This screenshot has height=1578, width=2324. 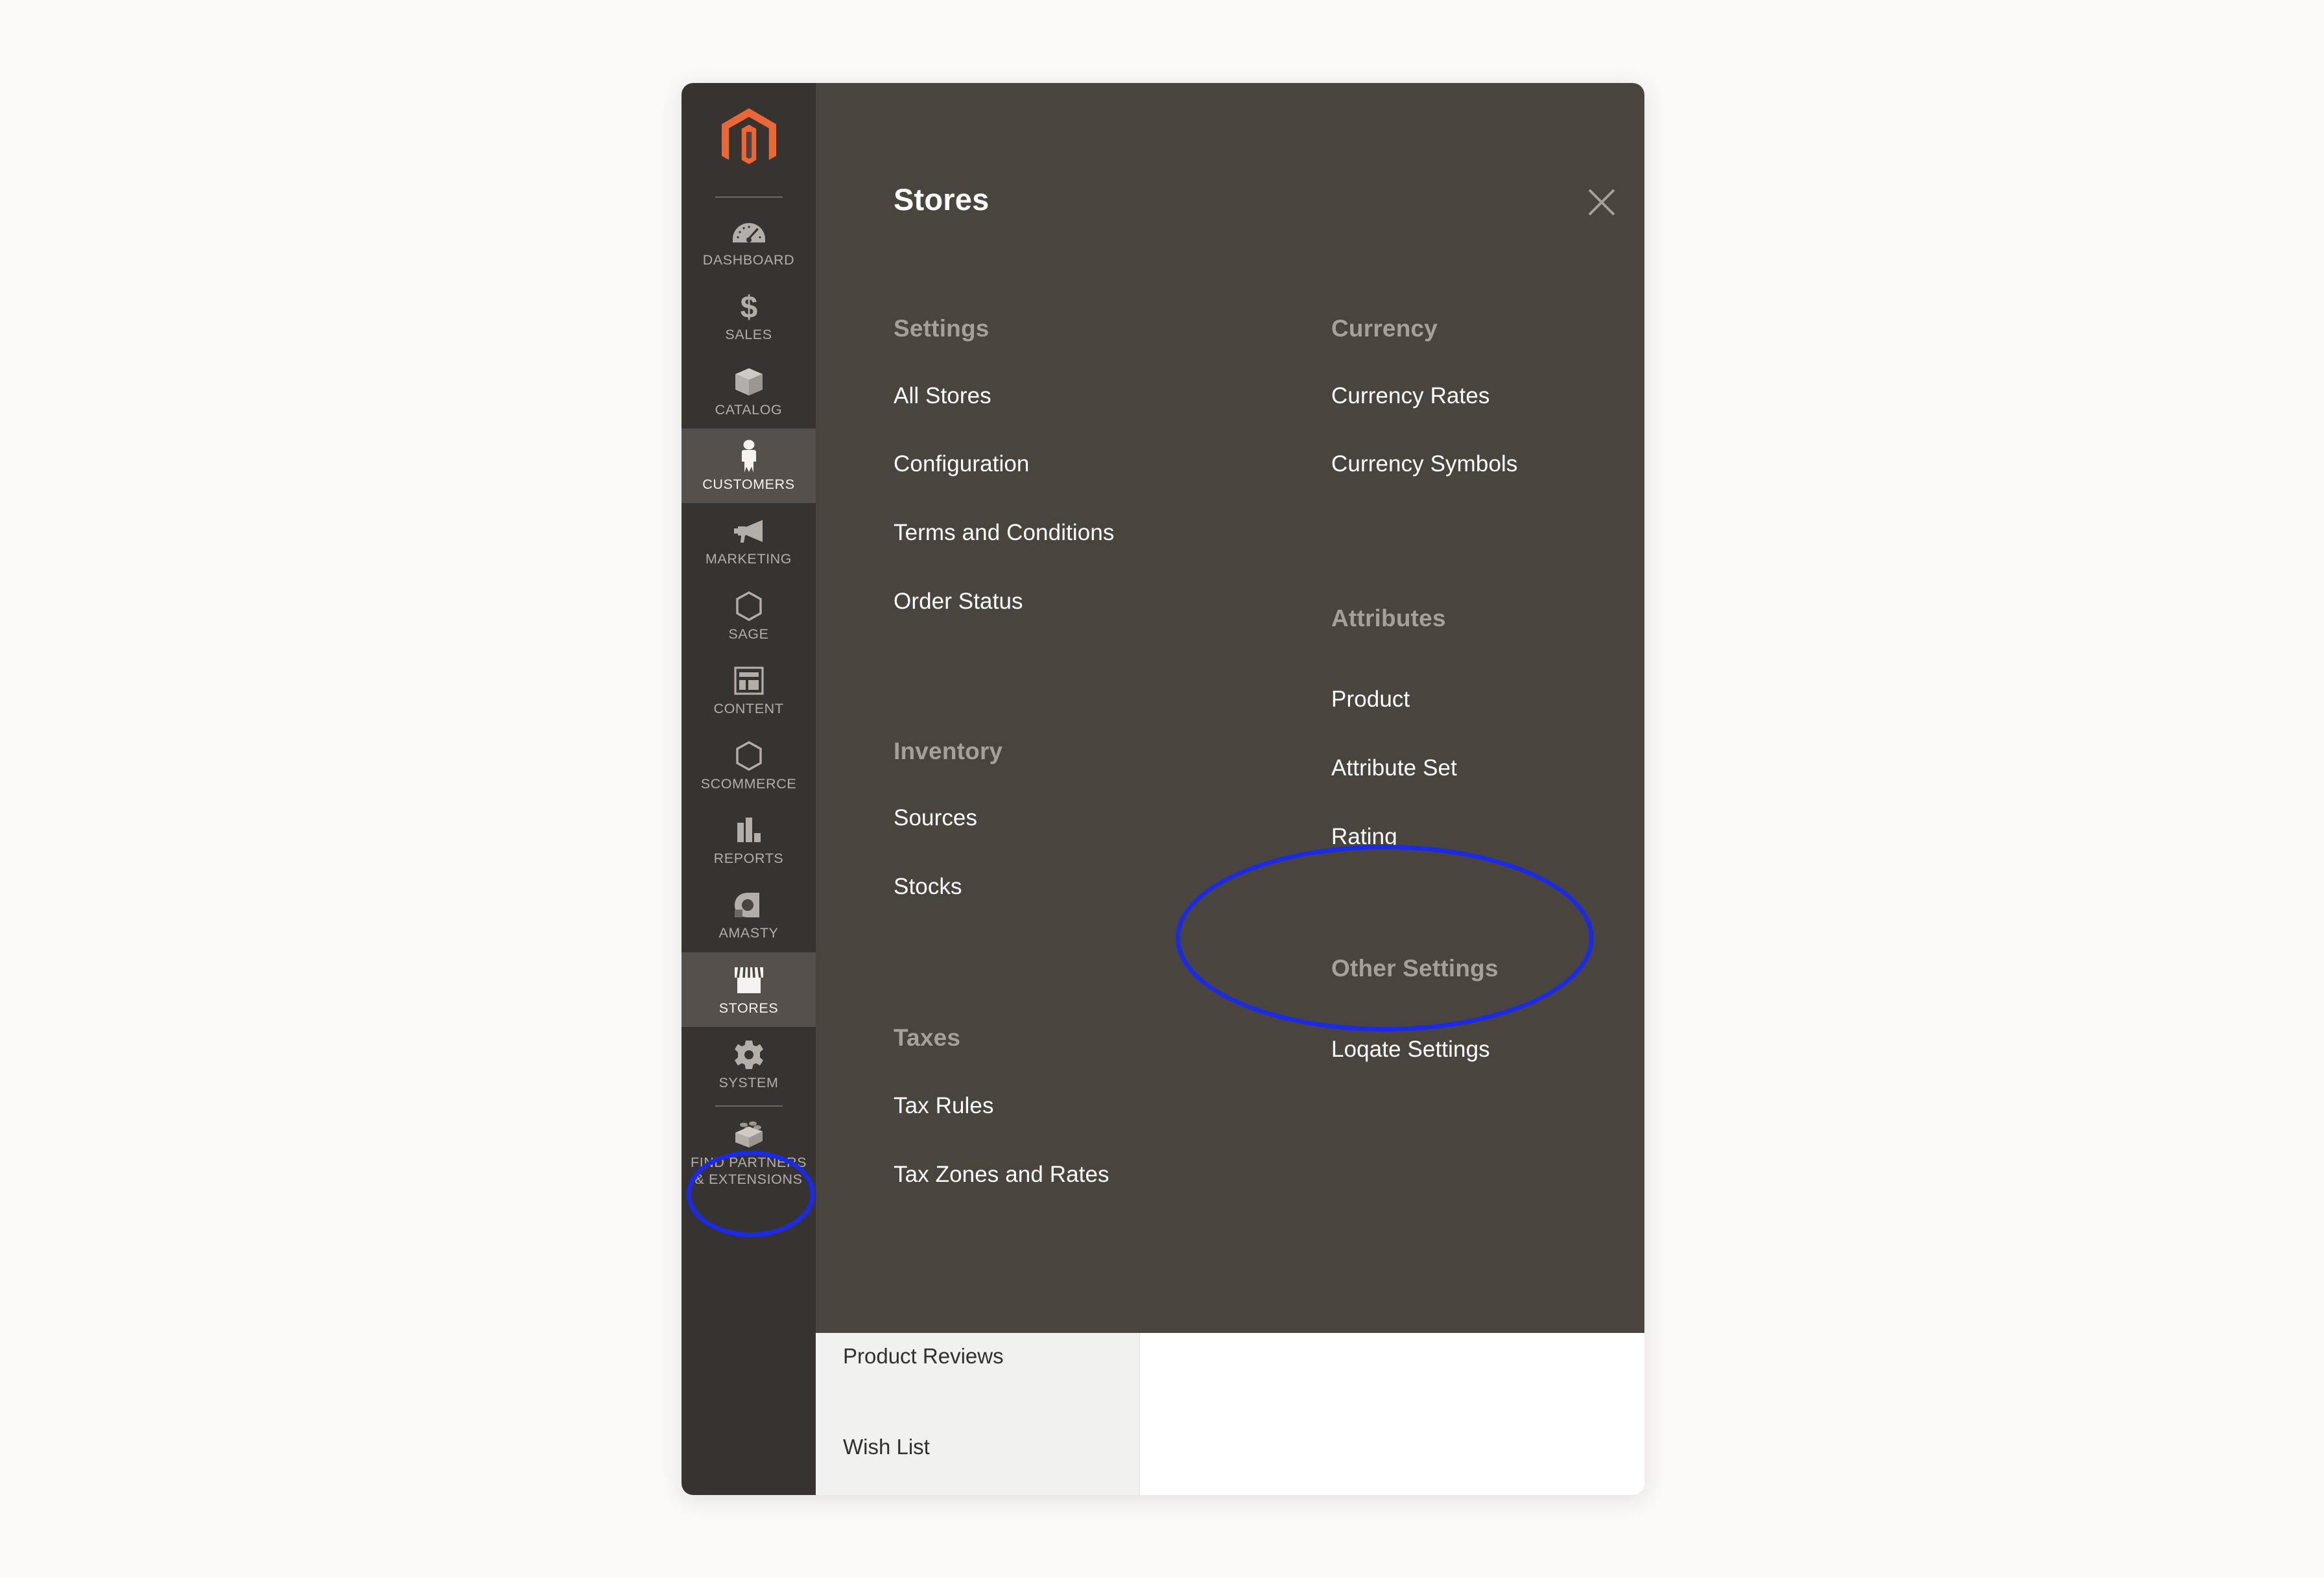 What do you see at coordinates (749, 485) in the screenshot?
I see `sidebar-item-label: CUSTOMERS` at bounding box center [749, 485].